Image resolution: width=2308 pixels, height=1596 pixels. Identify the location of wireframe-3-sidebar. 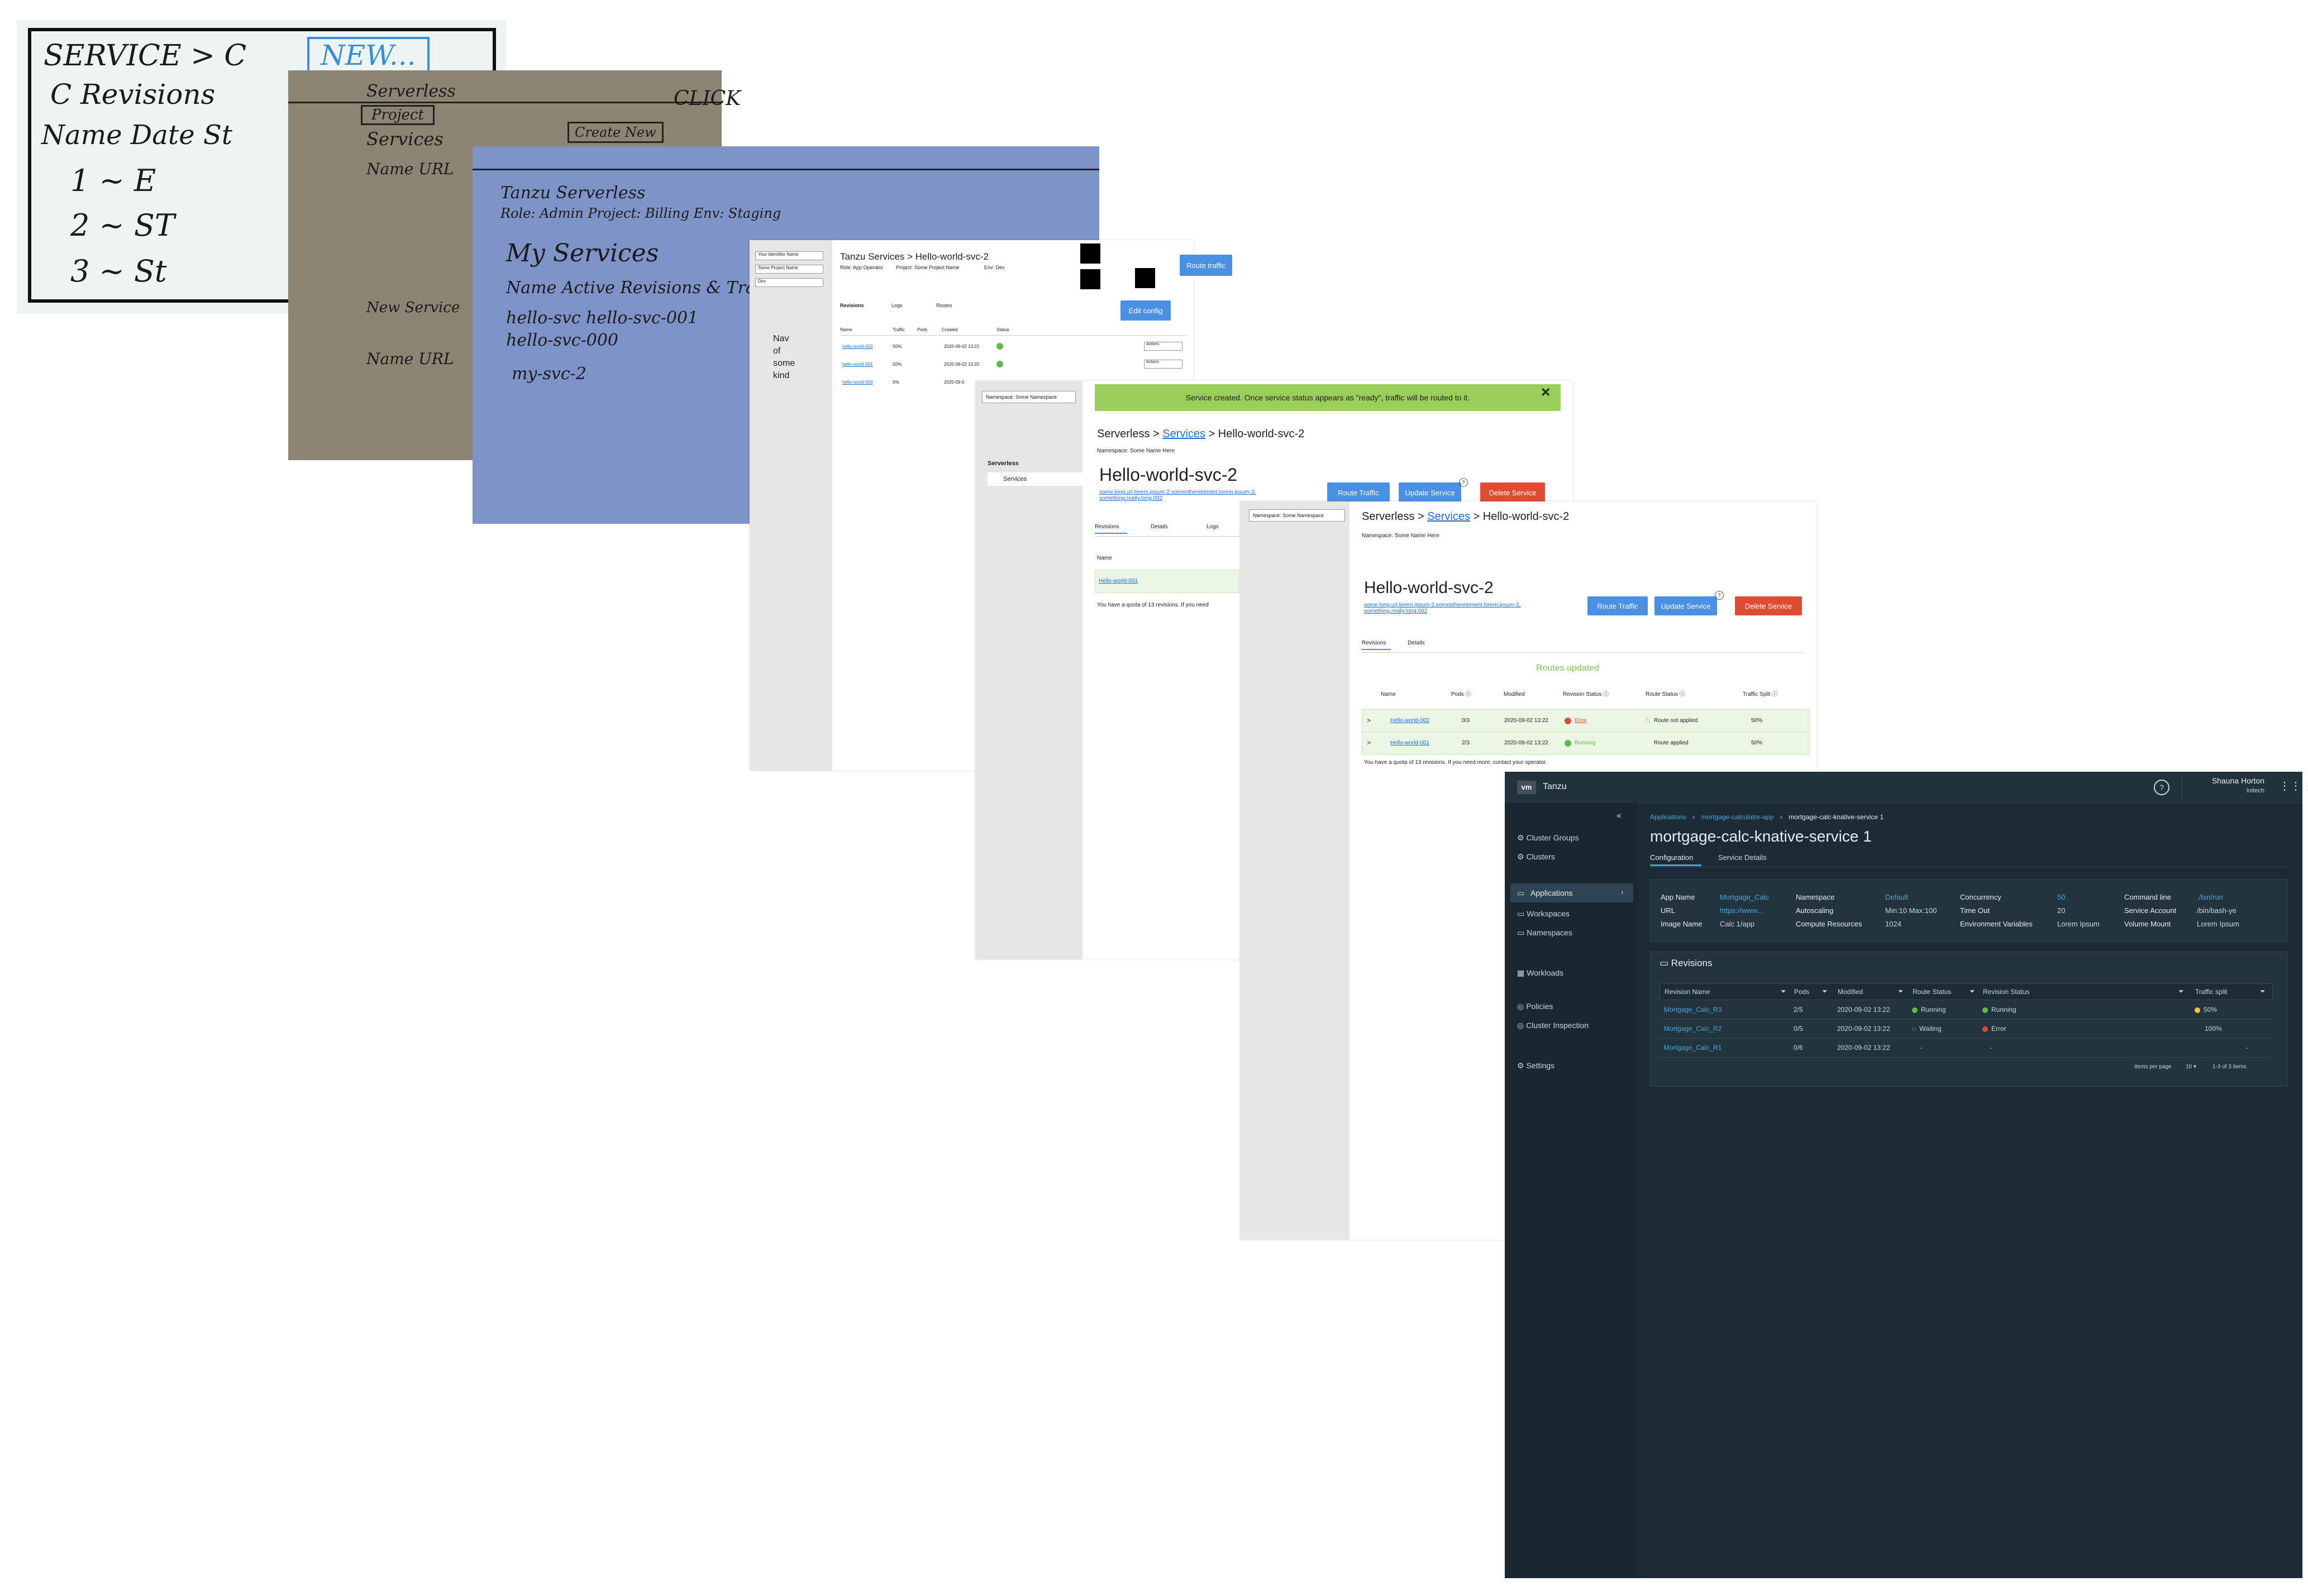
(1294, 870).